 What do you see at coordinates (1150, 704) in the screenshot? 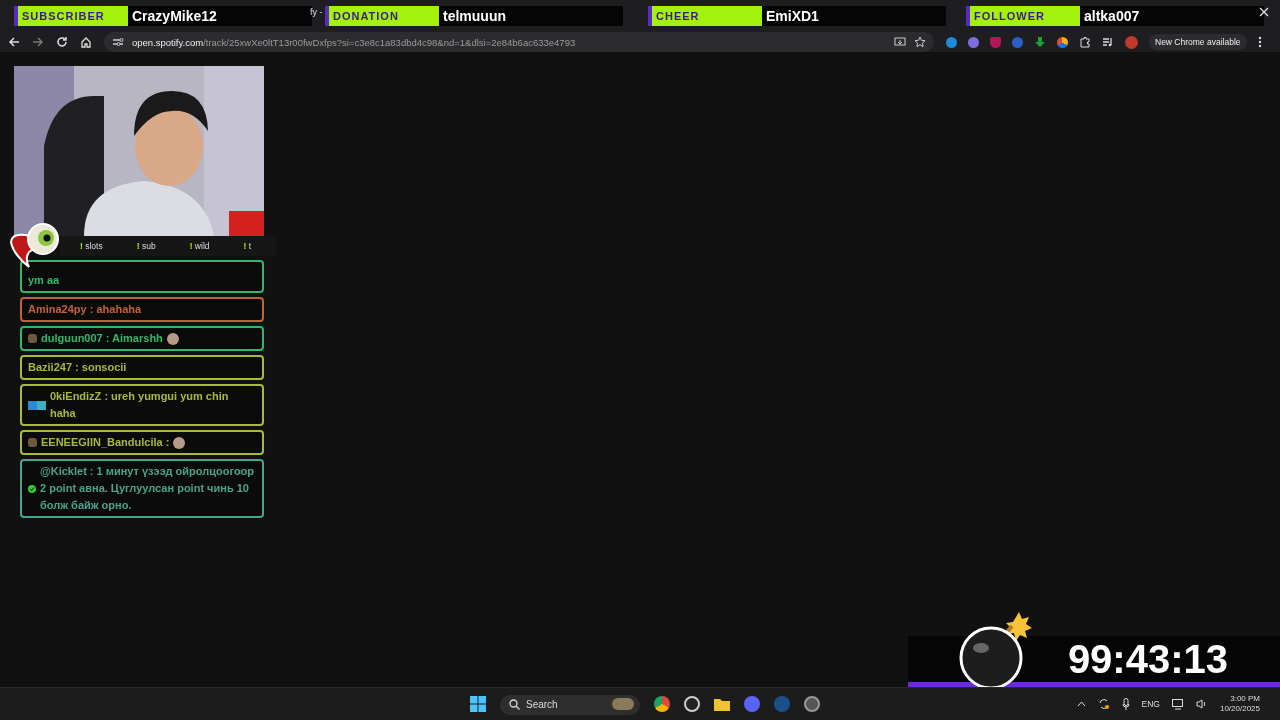
I see `language-indicator: ENG` at bounding box center [1150, 704].